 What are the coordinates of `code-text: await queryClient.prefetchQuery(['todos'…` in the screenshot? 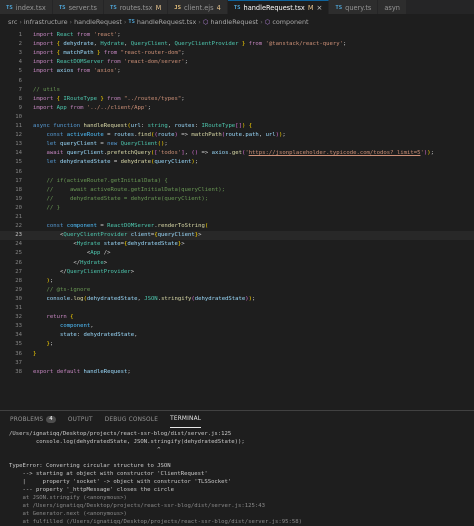 It's located at (240, 153).